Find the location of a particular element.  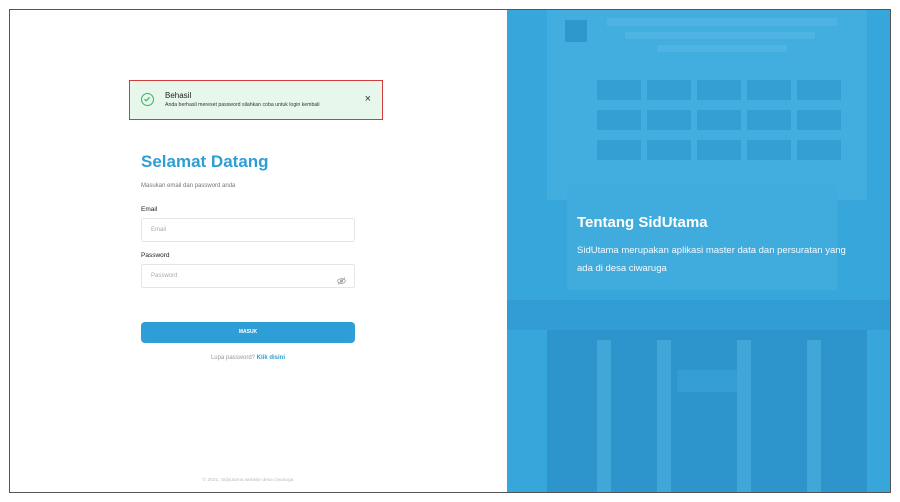

eye-off-icon is located at coordinates (341, 284).